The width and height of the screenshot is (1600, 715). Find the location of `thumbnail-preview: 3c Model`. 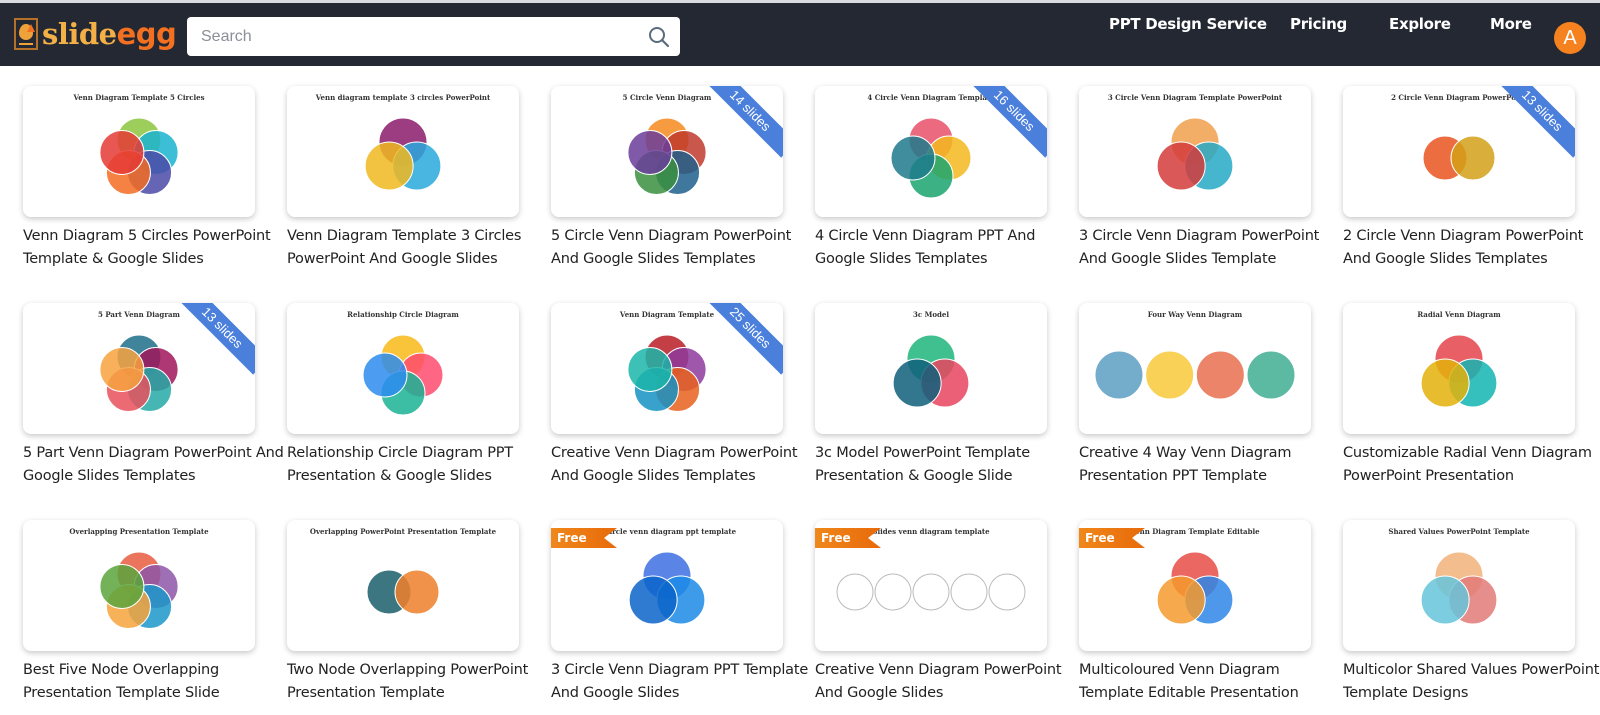

thumbnail-preview: 3c Model is located at coordinates (931, 359).